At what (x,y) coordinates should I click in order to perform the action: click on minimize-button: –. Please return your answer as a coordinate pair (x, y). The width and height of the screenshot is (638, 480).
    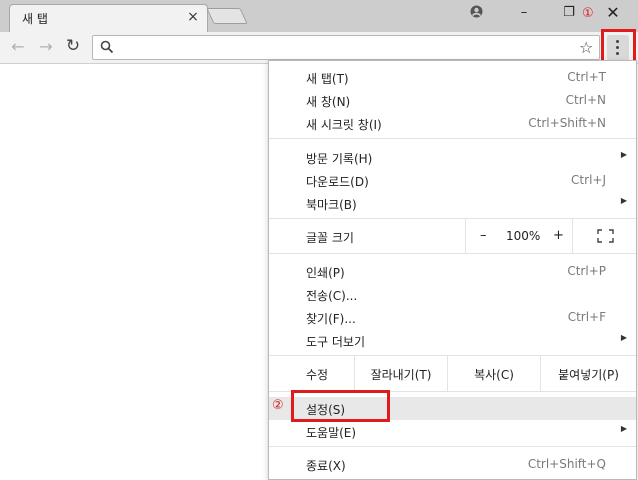
    Looking at the image, I should click on (524, 12).